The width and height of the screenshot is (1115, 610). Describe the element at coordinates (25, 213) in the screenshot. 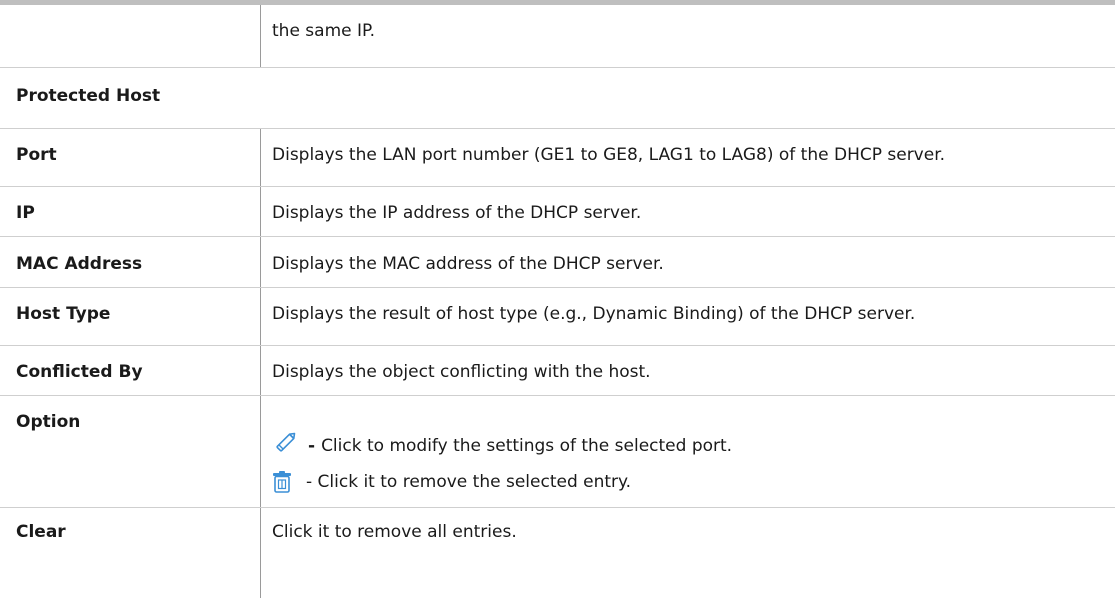

I see `row-term: IP` at that location.